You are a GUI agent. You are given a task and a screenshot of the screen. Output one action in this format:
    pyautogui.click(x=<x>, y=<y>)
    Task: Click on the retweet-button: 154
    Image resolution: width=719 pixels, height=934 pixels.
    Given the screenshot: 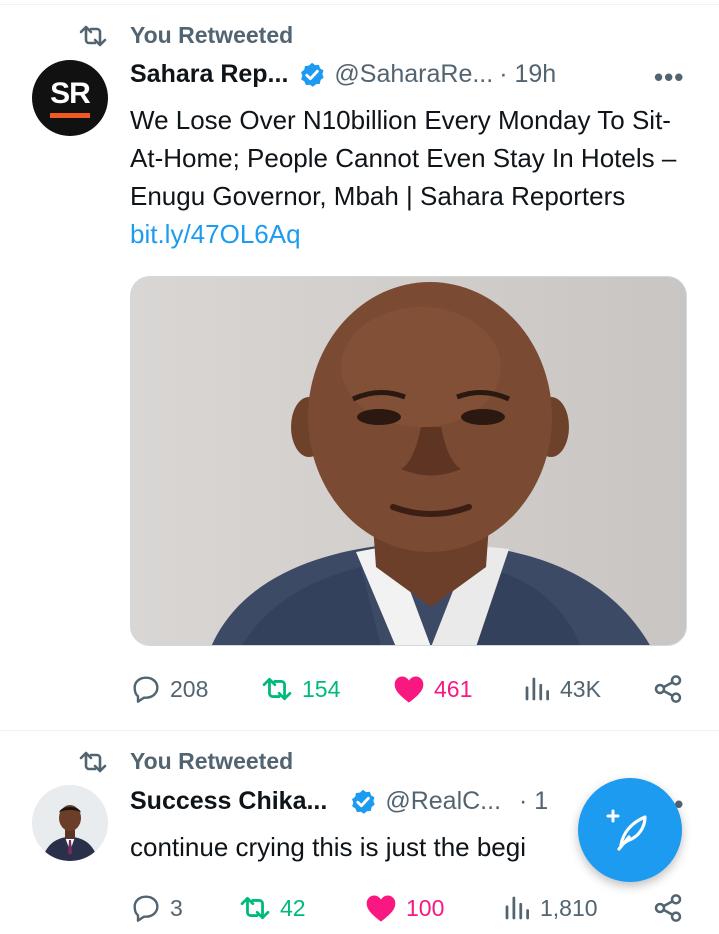 What is the action you would take?
    pyautogui.click(x=300, y=689)
    